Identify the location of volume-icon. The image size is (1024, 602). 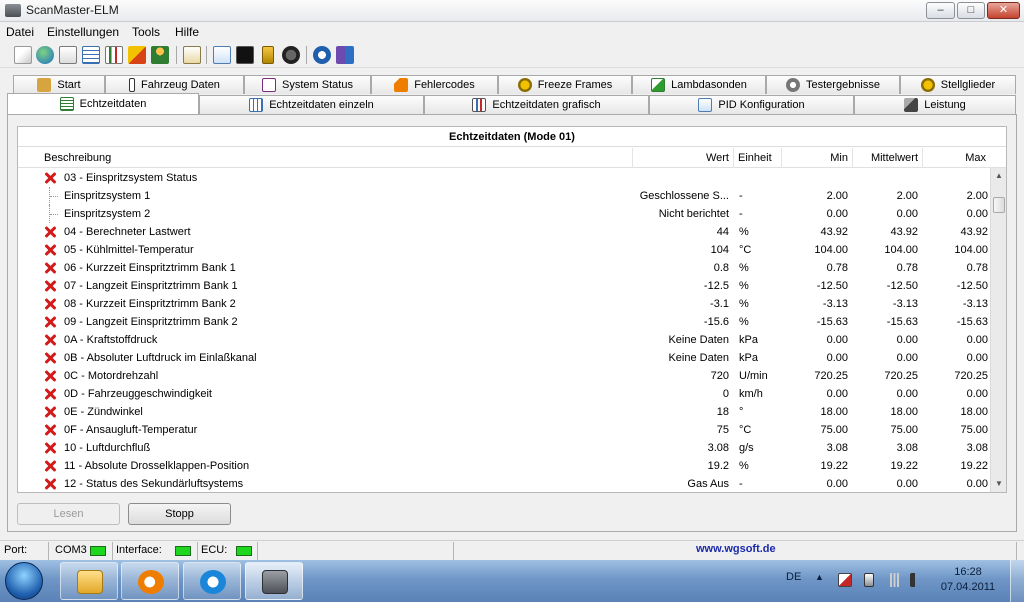
(917, 580).